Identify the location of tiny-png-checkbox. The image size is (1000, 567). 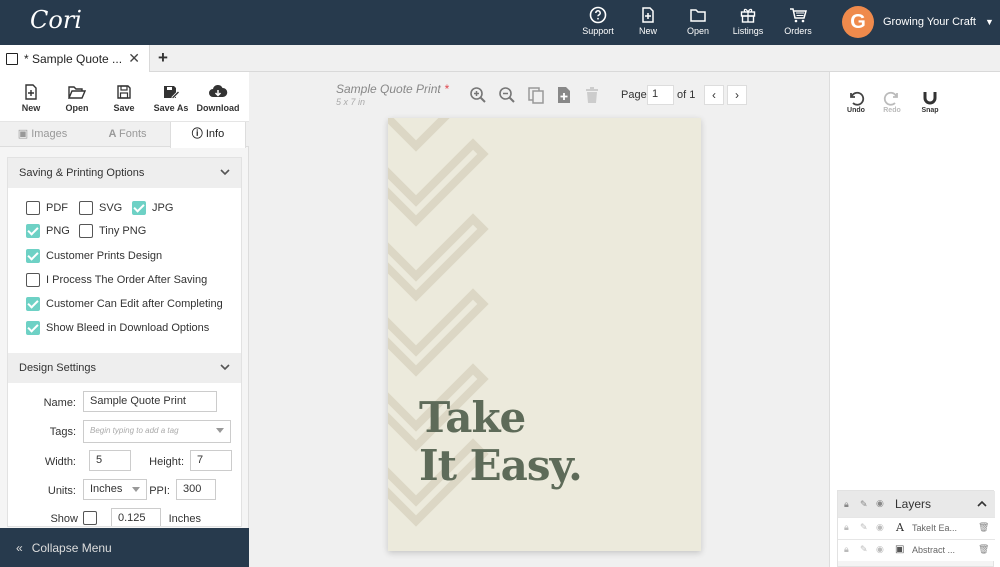
(86, 231).